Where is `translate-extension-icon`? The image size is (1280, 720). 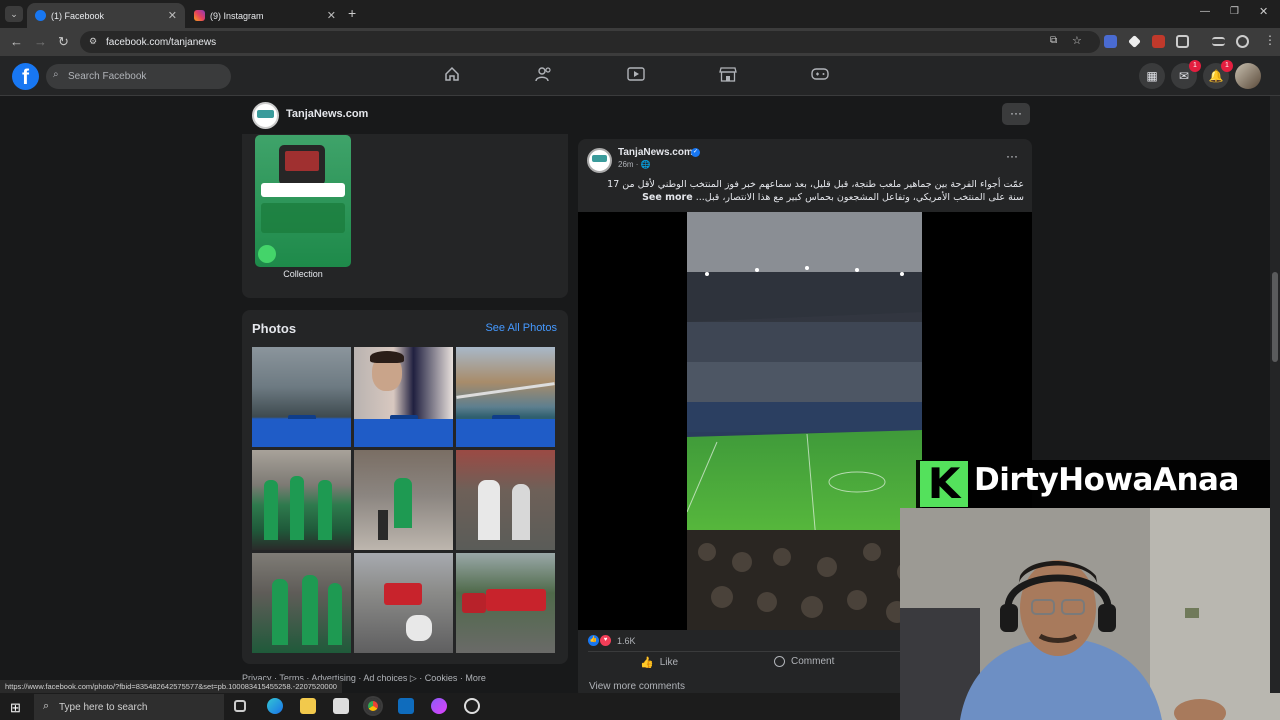
translate-extension-icon is located at coordinates (1110, 41).